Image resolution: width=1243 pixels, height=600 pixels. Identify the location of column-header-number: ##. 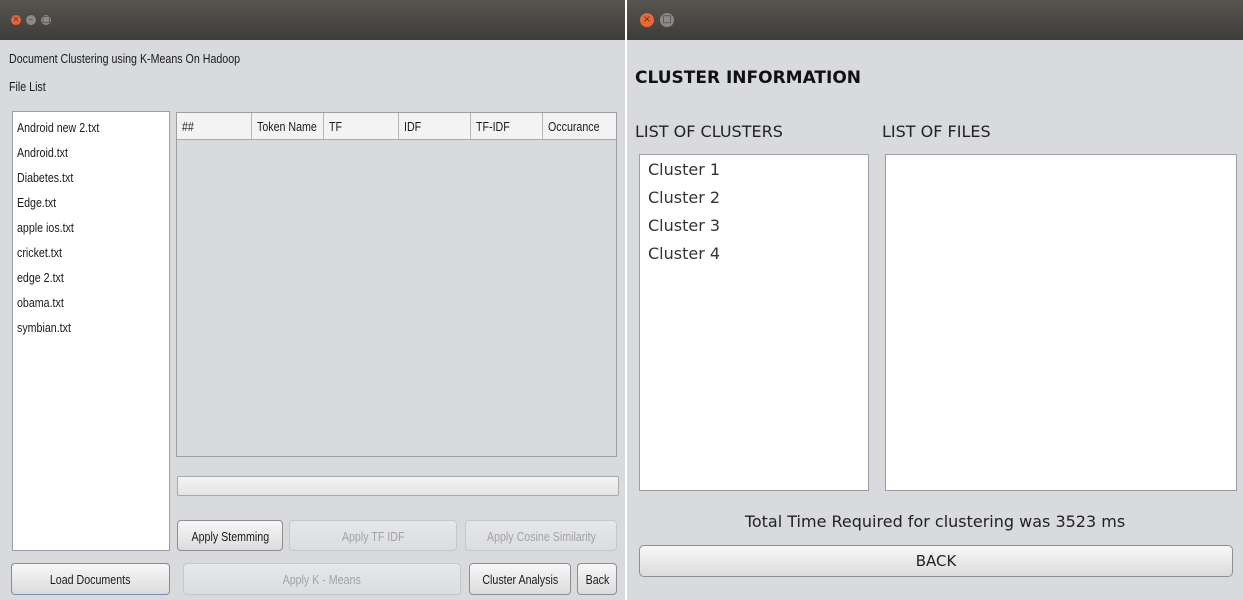
(188, 126).